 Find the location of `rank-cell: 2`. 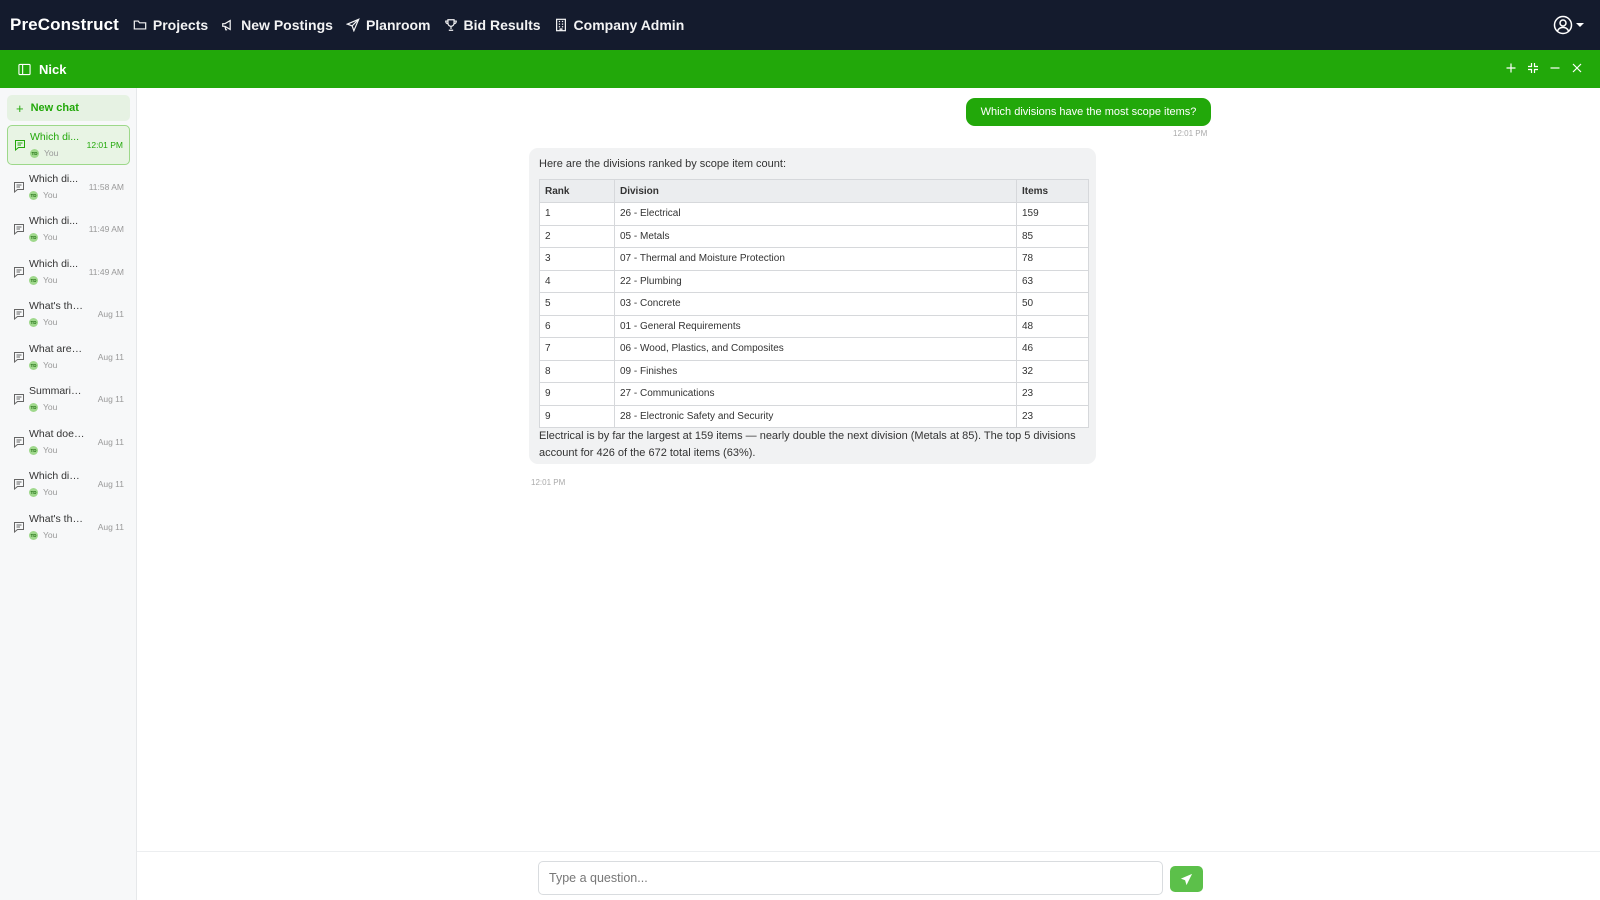

rank-cell: 2 is located at coordinates (577, 236).